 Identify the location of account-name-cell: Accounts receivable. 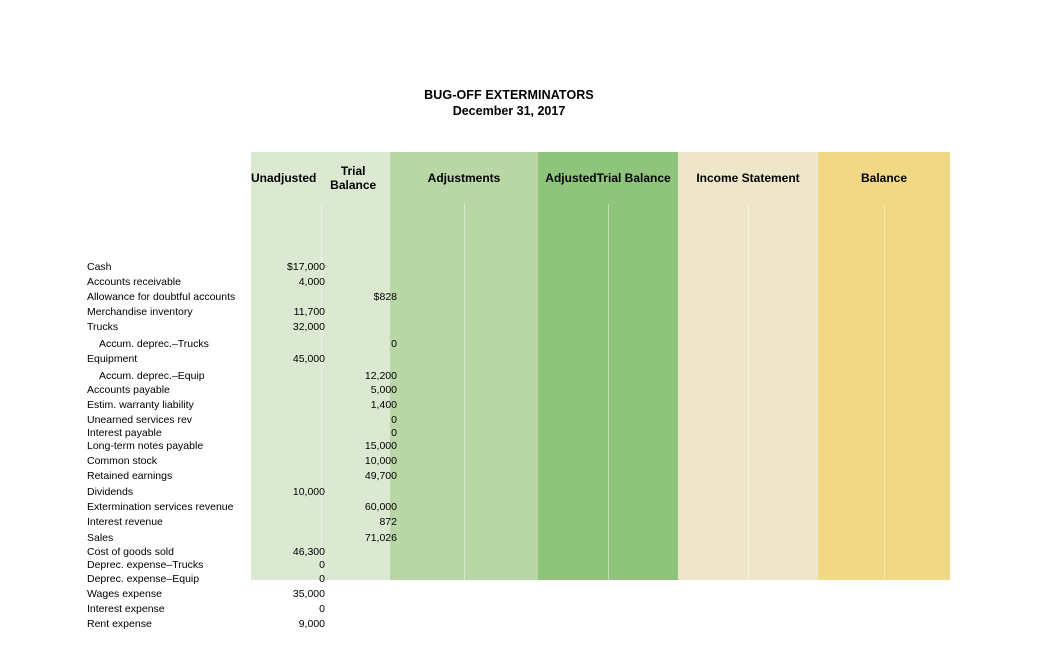
(187, 282).